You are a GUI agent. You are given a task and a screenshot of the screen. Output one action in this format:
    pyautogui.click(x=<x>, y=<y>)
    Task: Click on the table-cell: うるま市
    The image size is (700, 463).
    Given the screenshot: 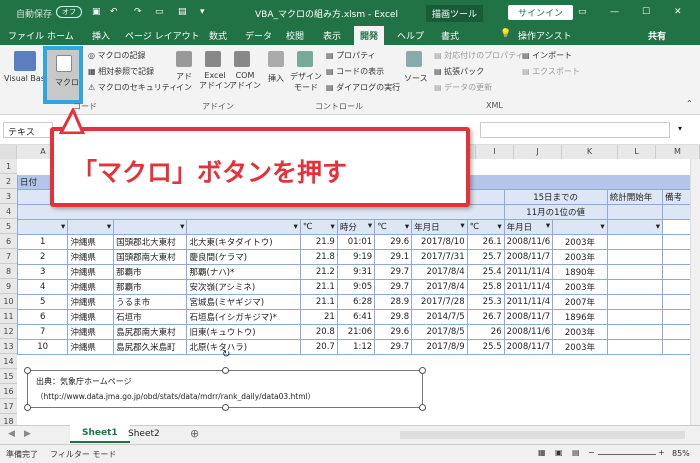 What is the action you would take?
    pyautogui.click(x=150, y=302)
    